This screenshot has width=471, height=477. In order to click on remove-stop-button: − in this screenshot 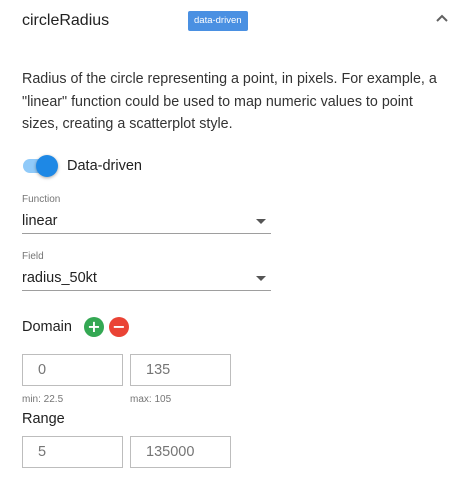, I will do `click(118, 327)`.